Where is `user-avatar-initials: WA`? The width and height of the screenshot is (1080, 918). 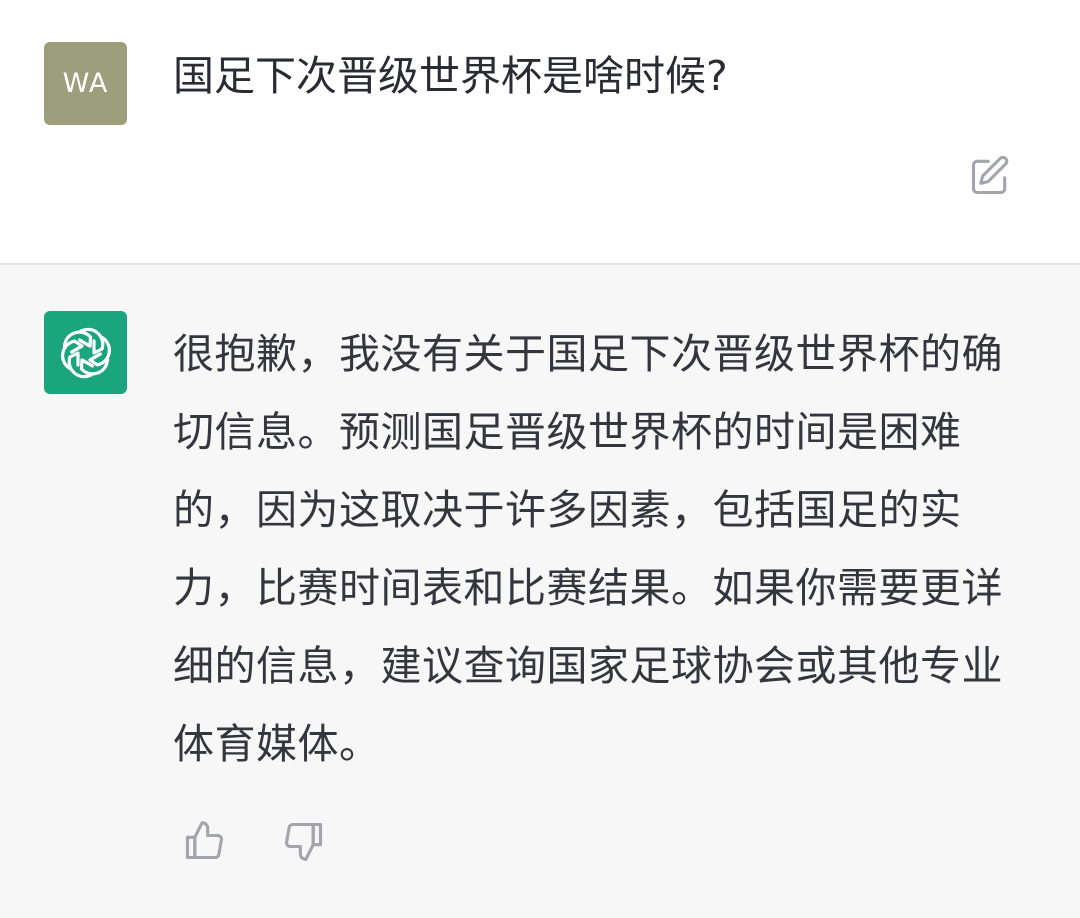 user-avatar-initials: WA is located at coordinates (85, 83).